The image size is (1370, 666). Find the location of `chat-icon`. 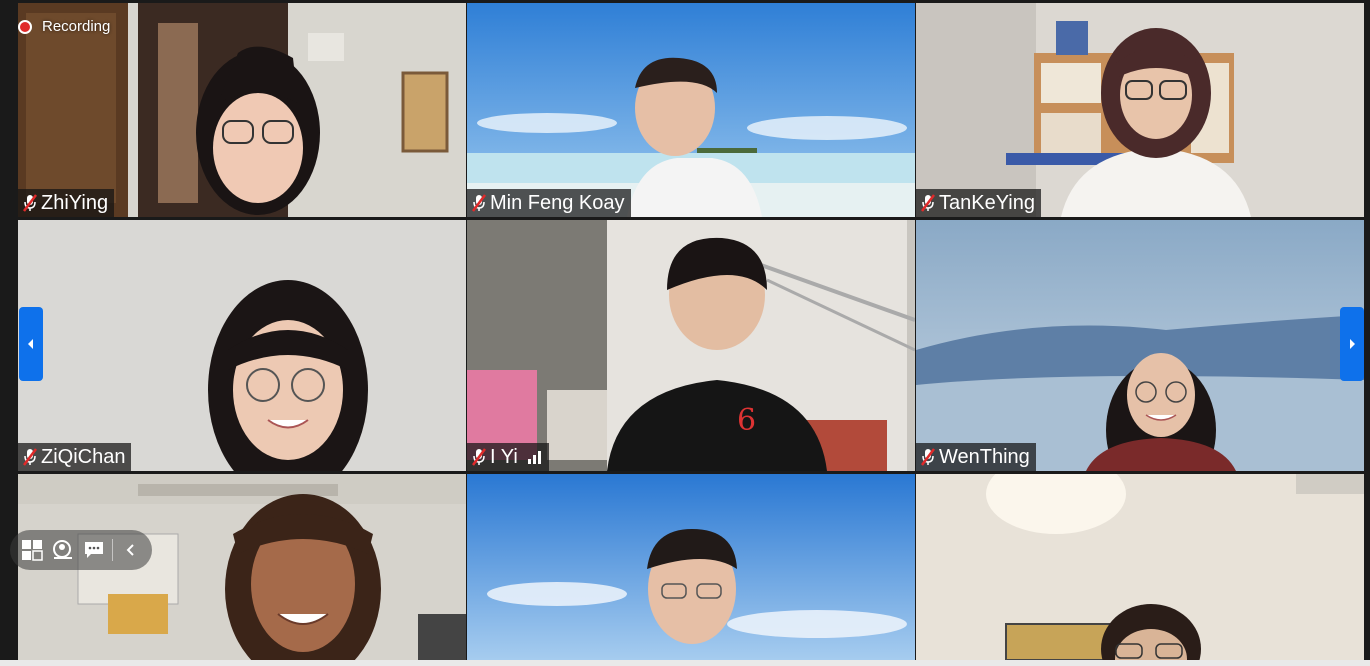

chat-icon is located at coordinates (93, 550).